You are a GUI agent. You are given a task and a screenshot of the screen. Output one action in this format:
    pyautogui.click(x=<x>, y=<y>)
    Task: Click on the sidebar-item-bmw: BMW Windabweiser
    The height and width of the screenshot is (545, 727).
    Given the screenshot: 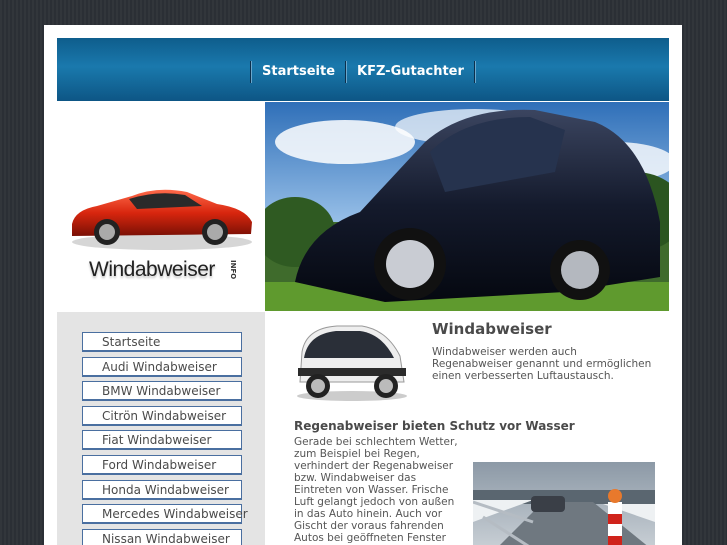 What is the action you would take?
    pyautogui.click(x=162, y=391)
    